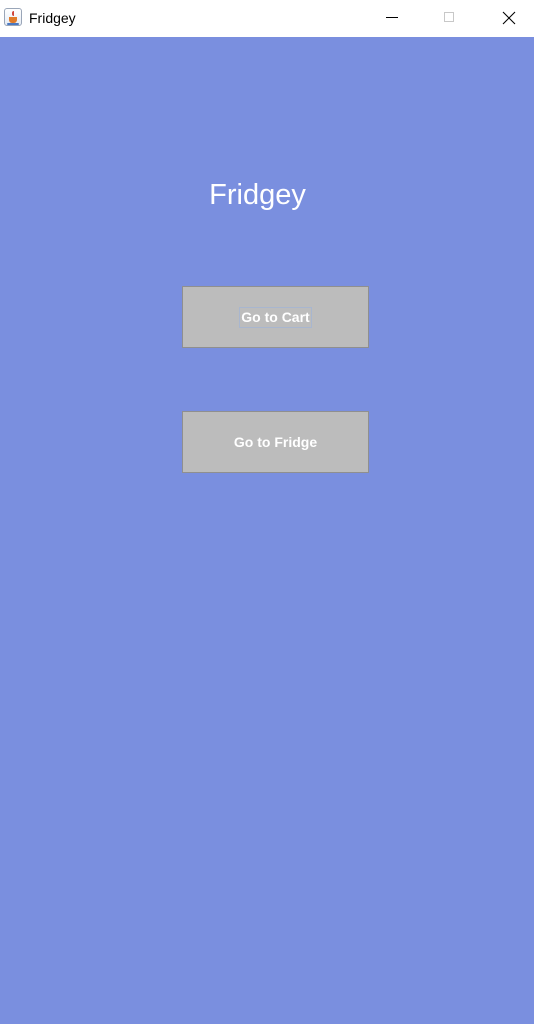  I want to click on go-to-fridge-button: Go to Fridge, so click(275, 442).